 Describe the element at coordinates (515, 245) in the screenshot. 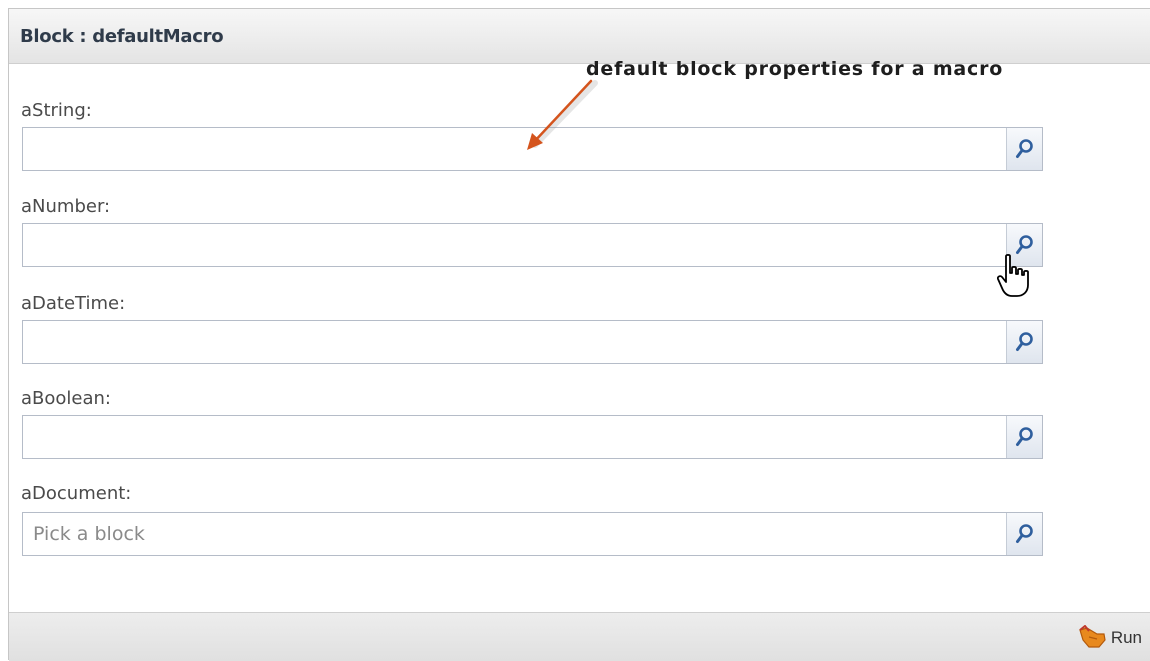

I see `anumber-input` at that location.